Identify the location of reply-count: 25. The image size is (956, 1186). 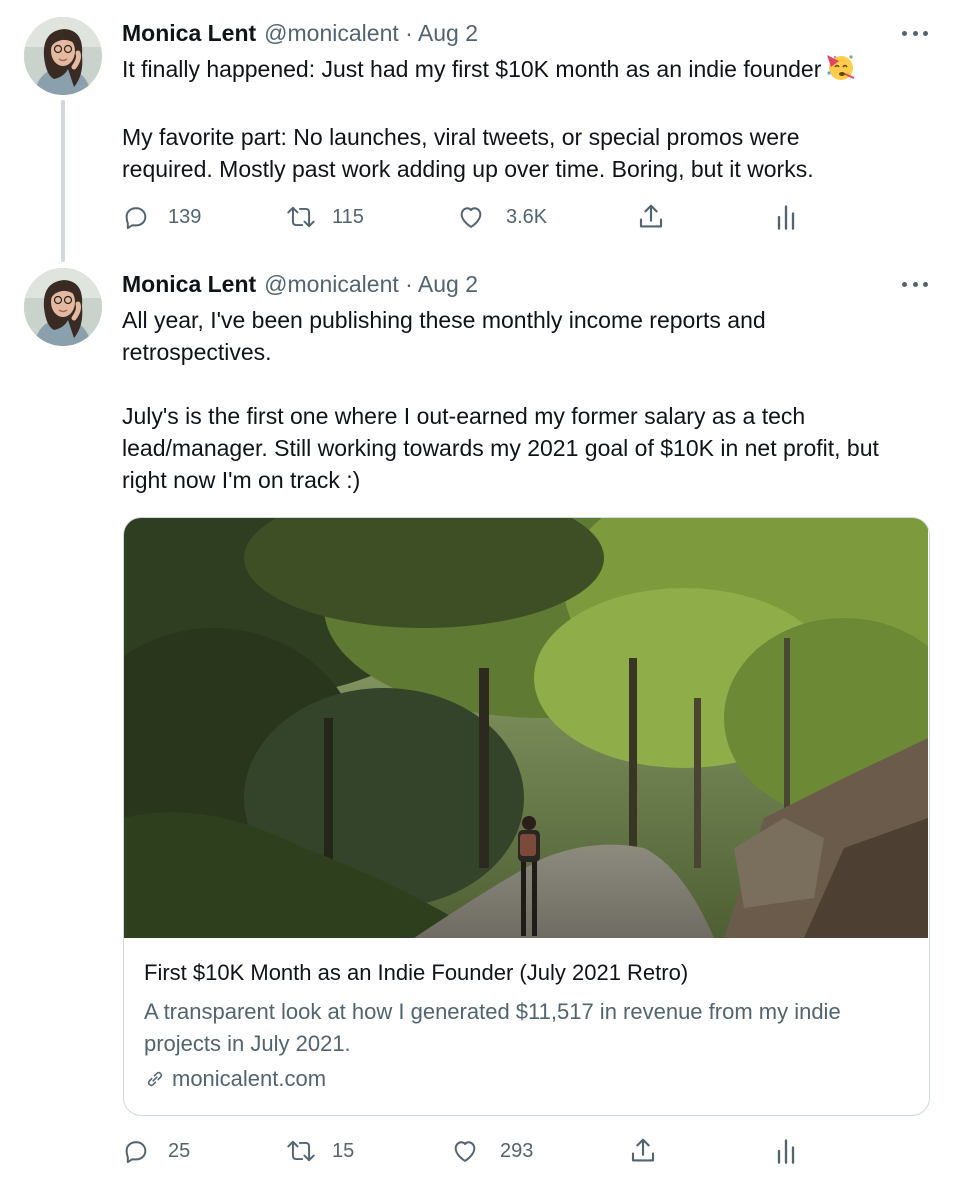
(179, 1150).